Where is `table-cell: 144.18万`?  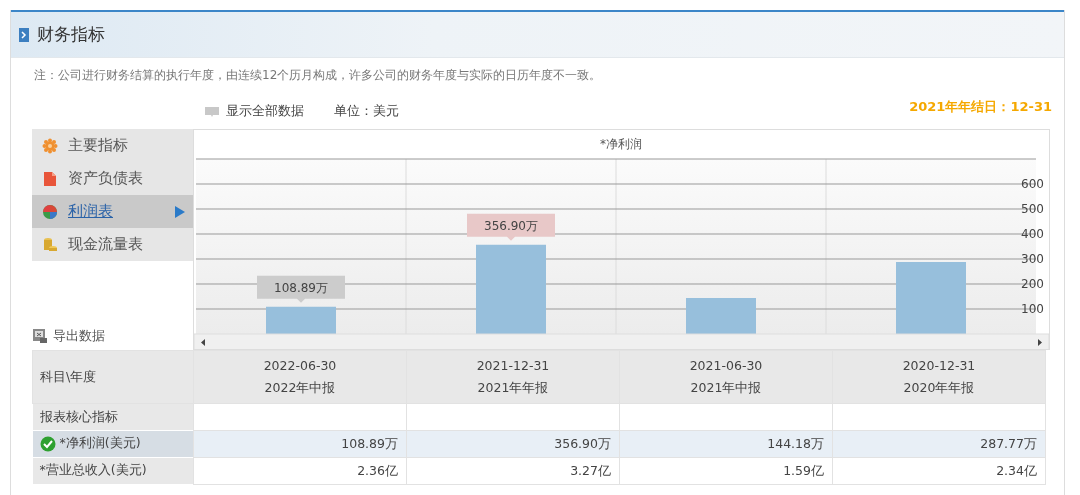
table-cell: 144.18万 is located at coordinates (726, 444).